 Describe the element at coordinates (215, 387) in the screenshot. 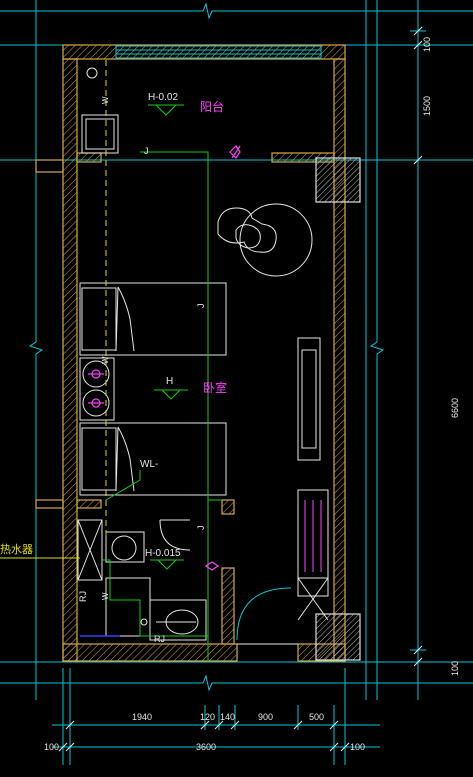

I see `bedroom-label: 卧室` at that location.